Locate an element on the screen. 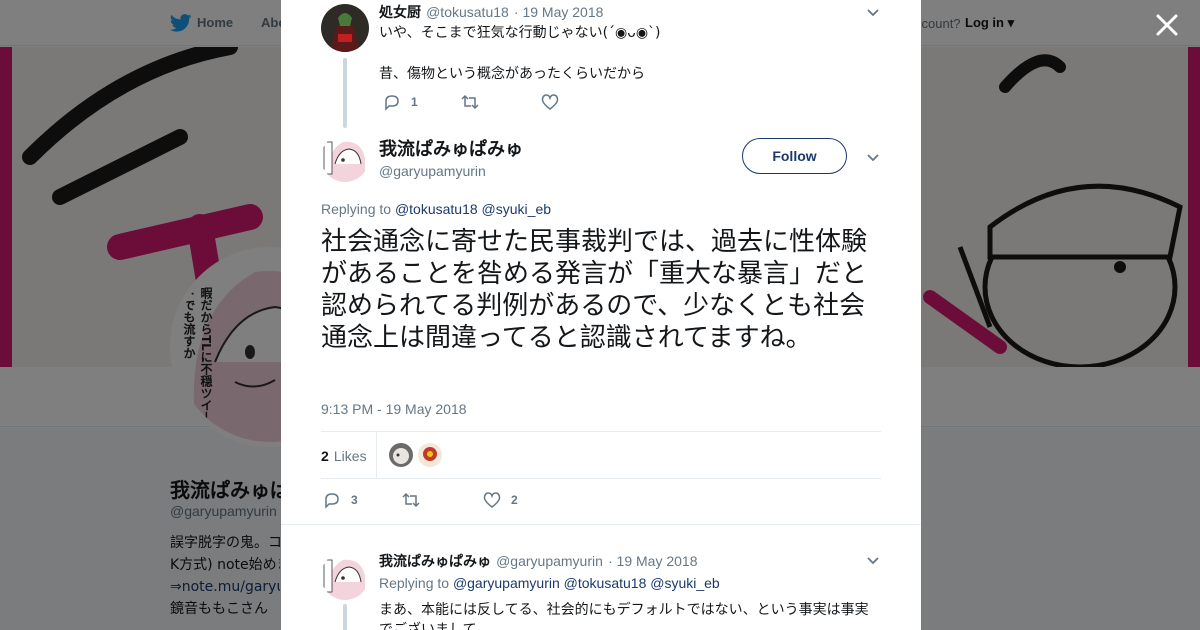  tweet-header: 我流ぱみゅぱみゅ @garyupamyurin · 19 May 2018 is located at coordinates (538, 561).